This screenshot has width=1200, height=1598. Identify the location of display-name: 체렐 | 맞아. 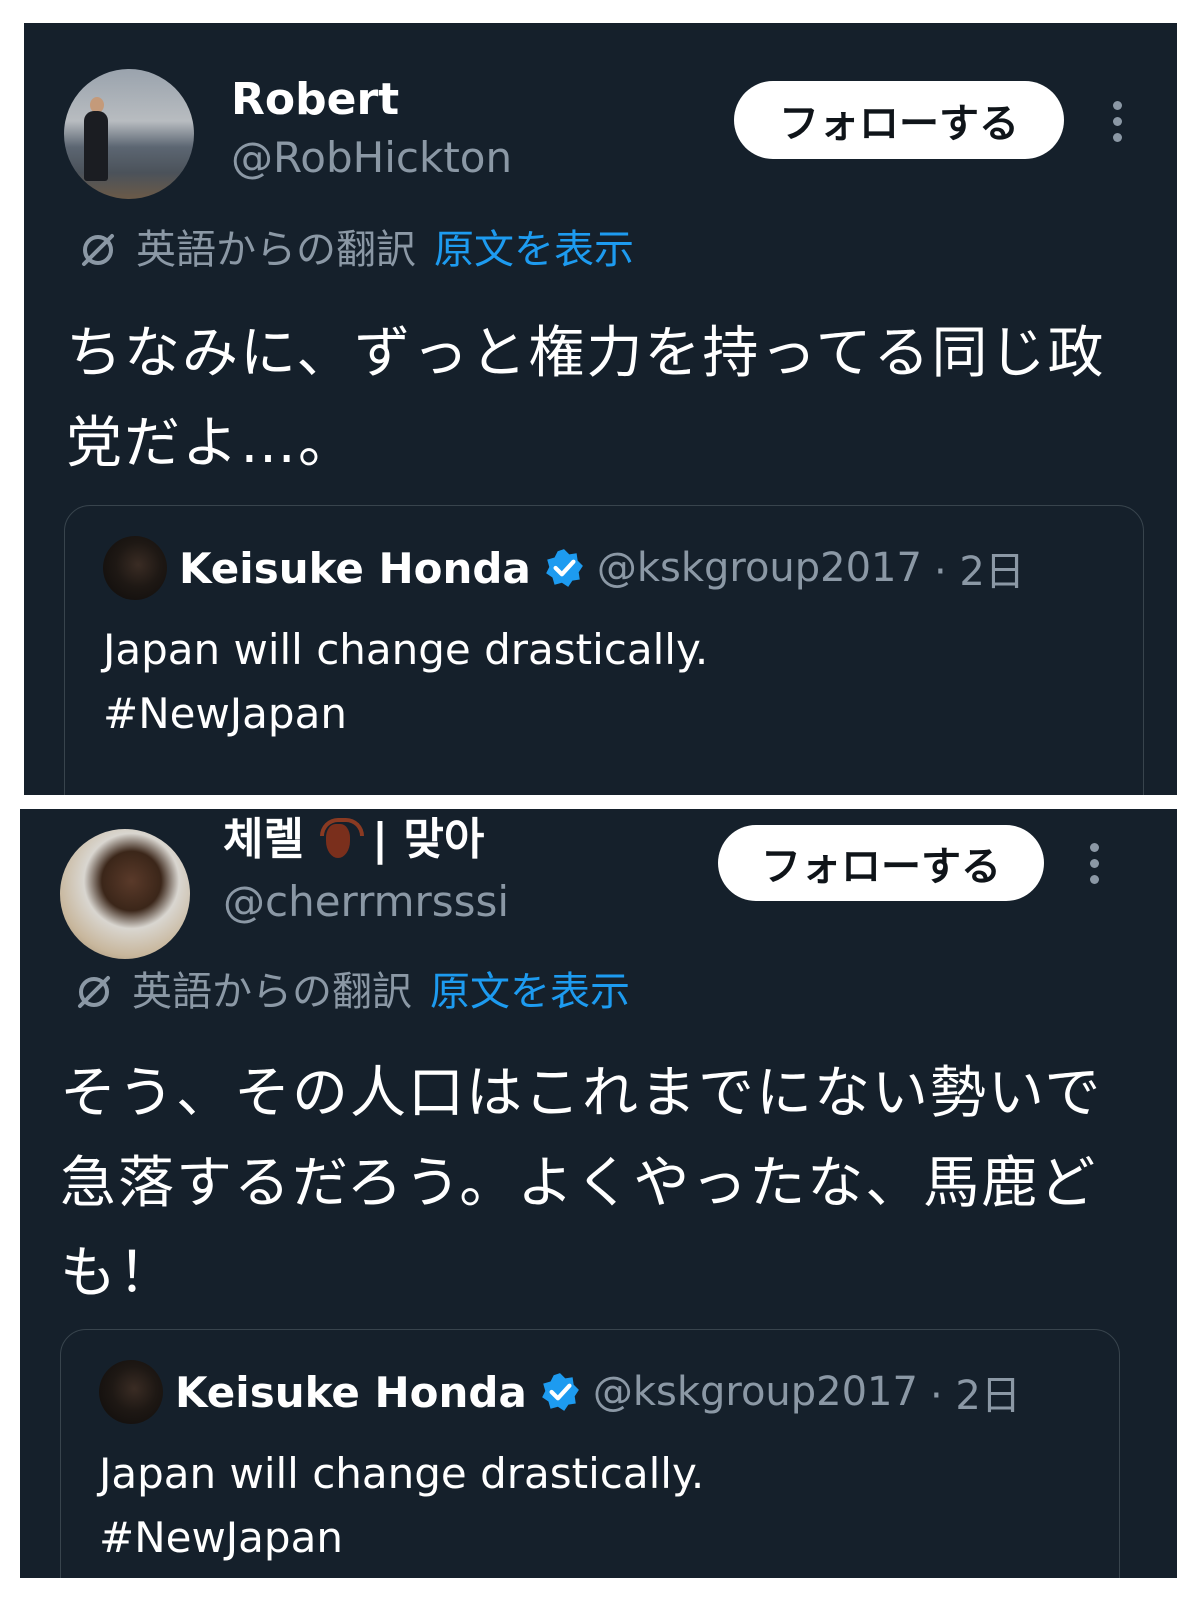
(353, 840).